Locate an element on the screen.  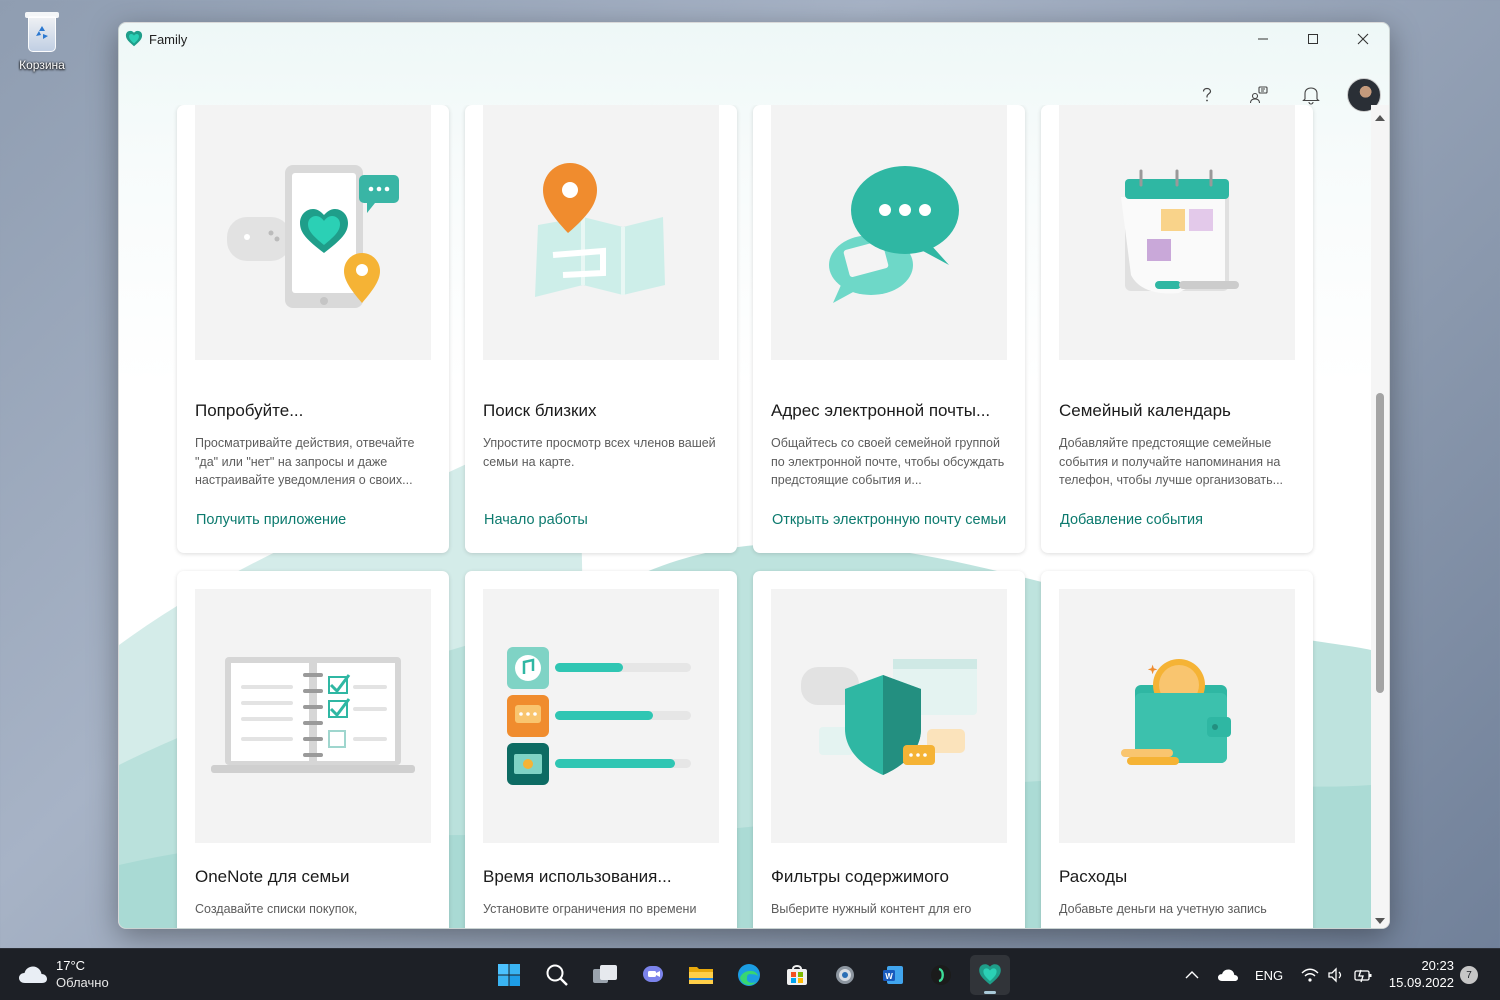
recycle-bin: Корзина is located at coordinates (42, 40).